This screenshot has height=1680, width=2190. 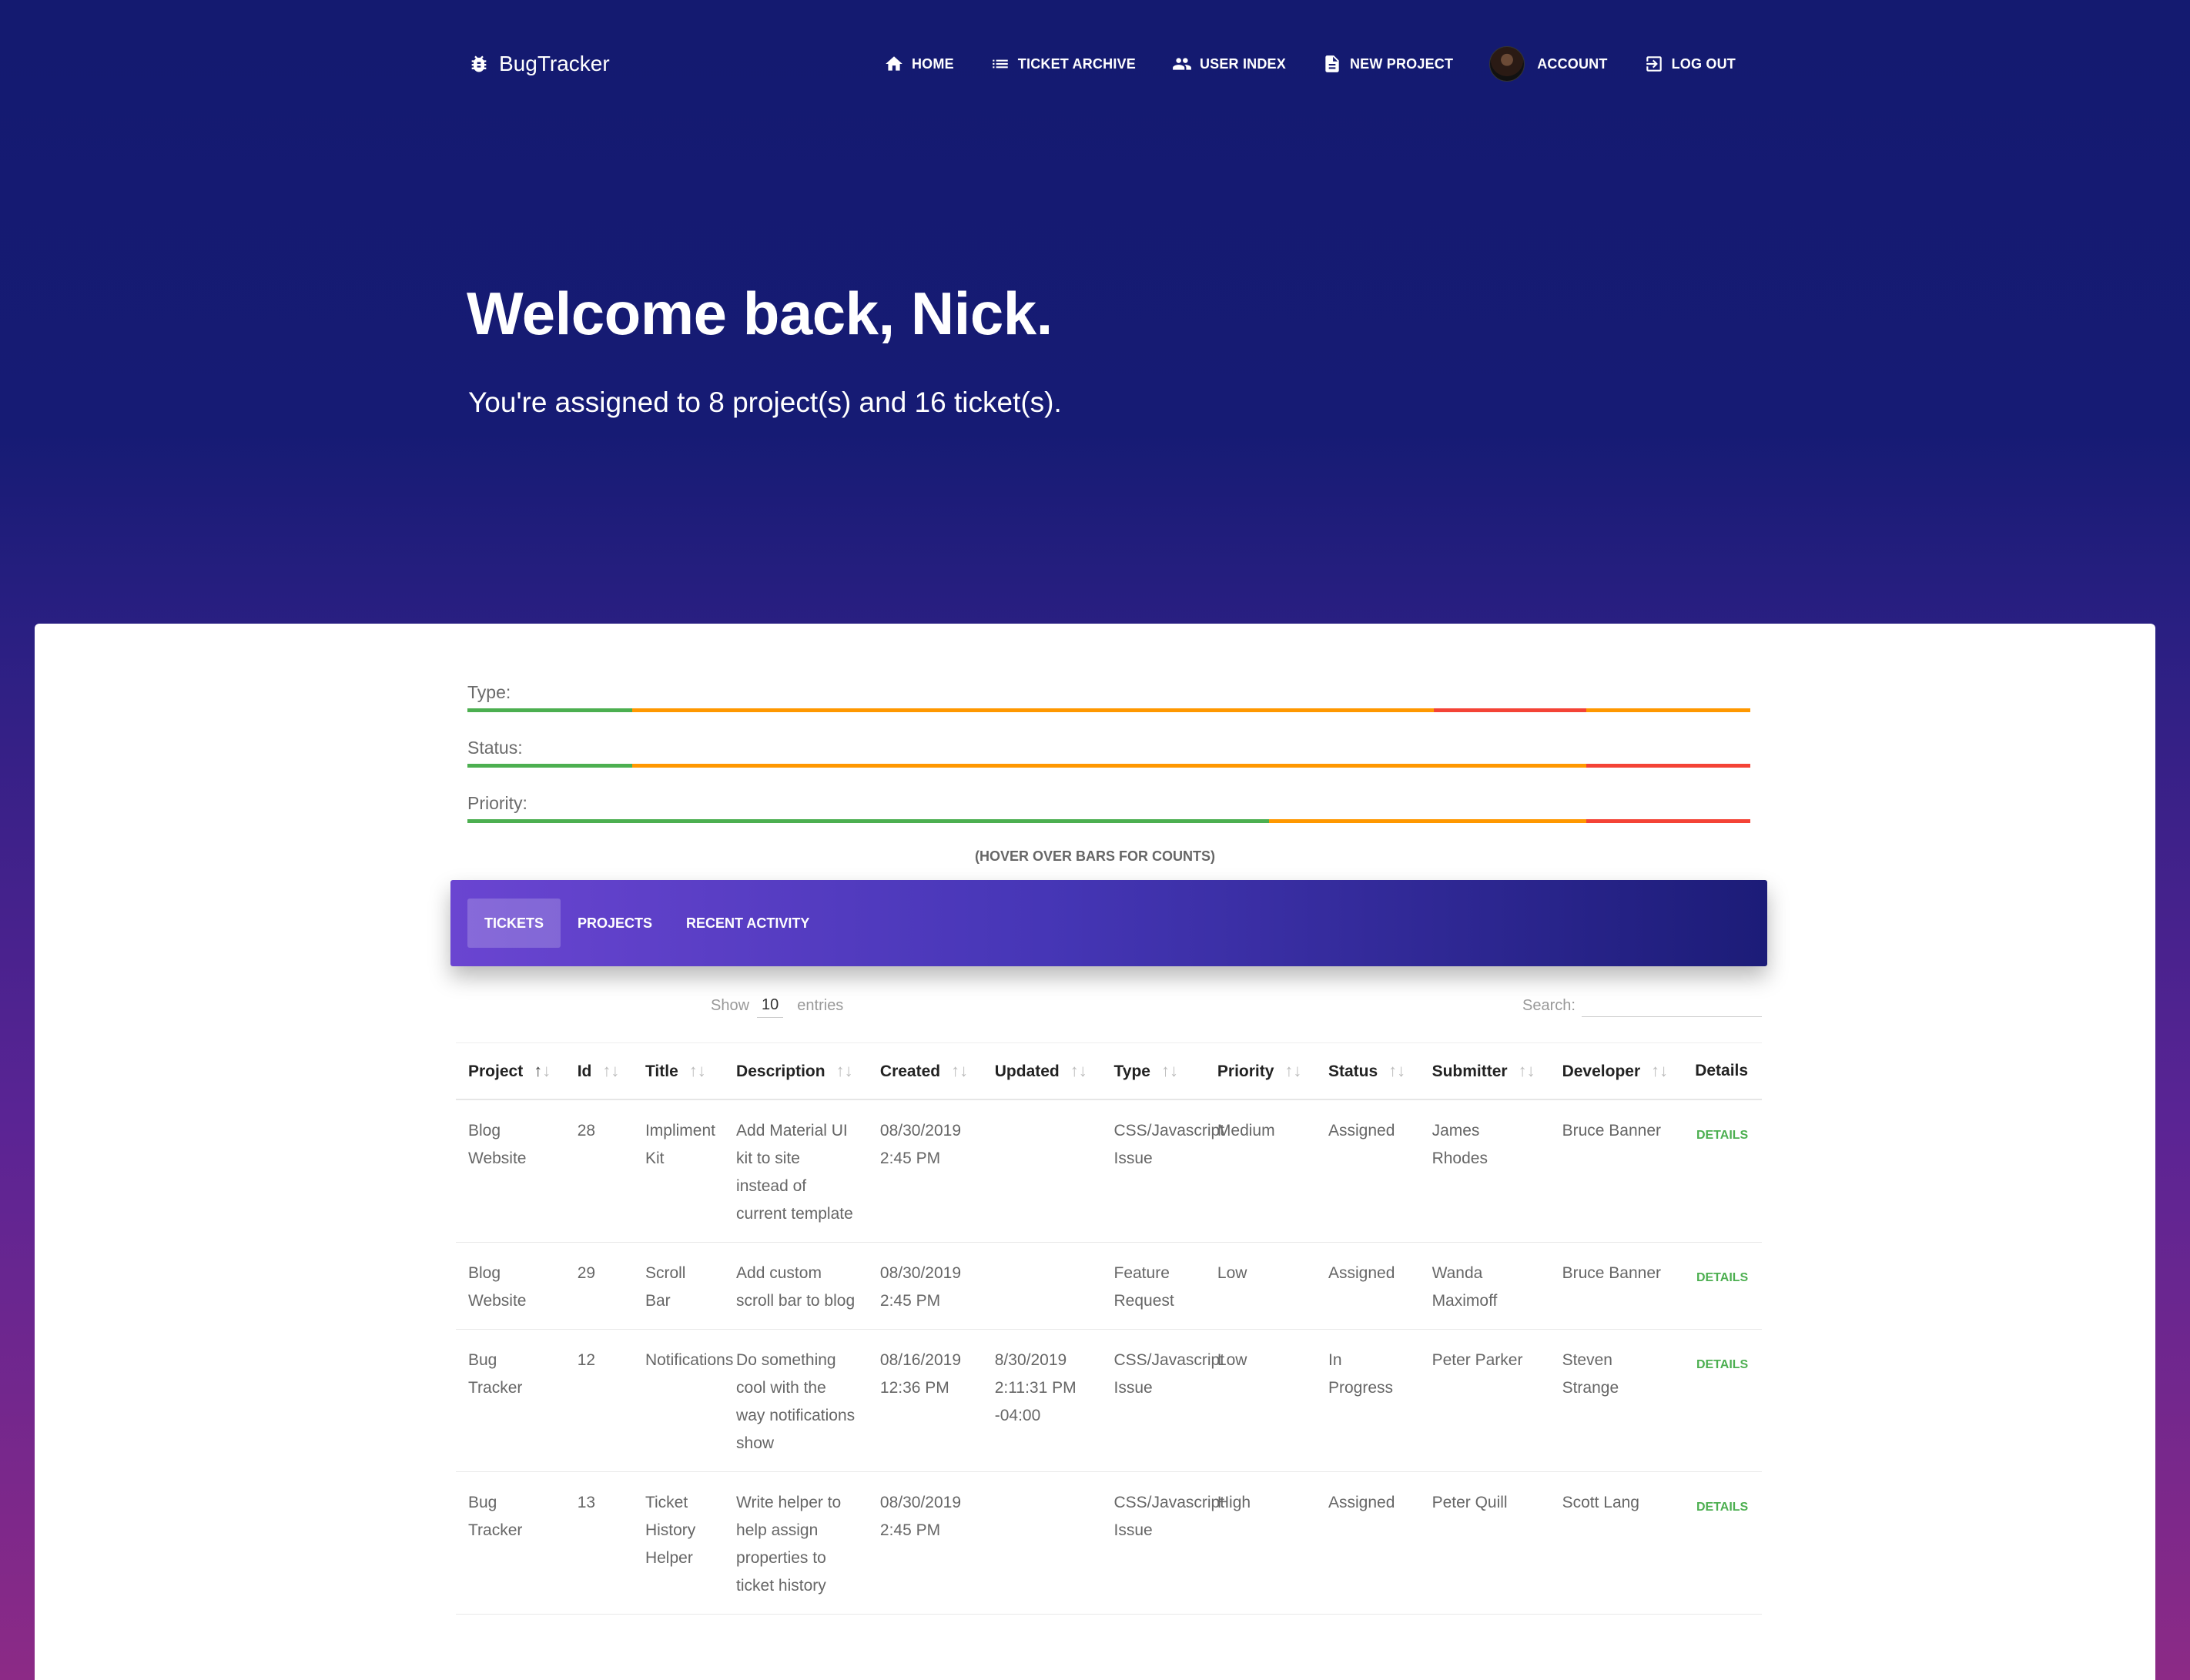 What do you see at coordinates (919, 64) in the screenshot?
I see `nav-home: HOME` at bounding box center [919, 64].